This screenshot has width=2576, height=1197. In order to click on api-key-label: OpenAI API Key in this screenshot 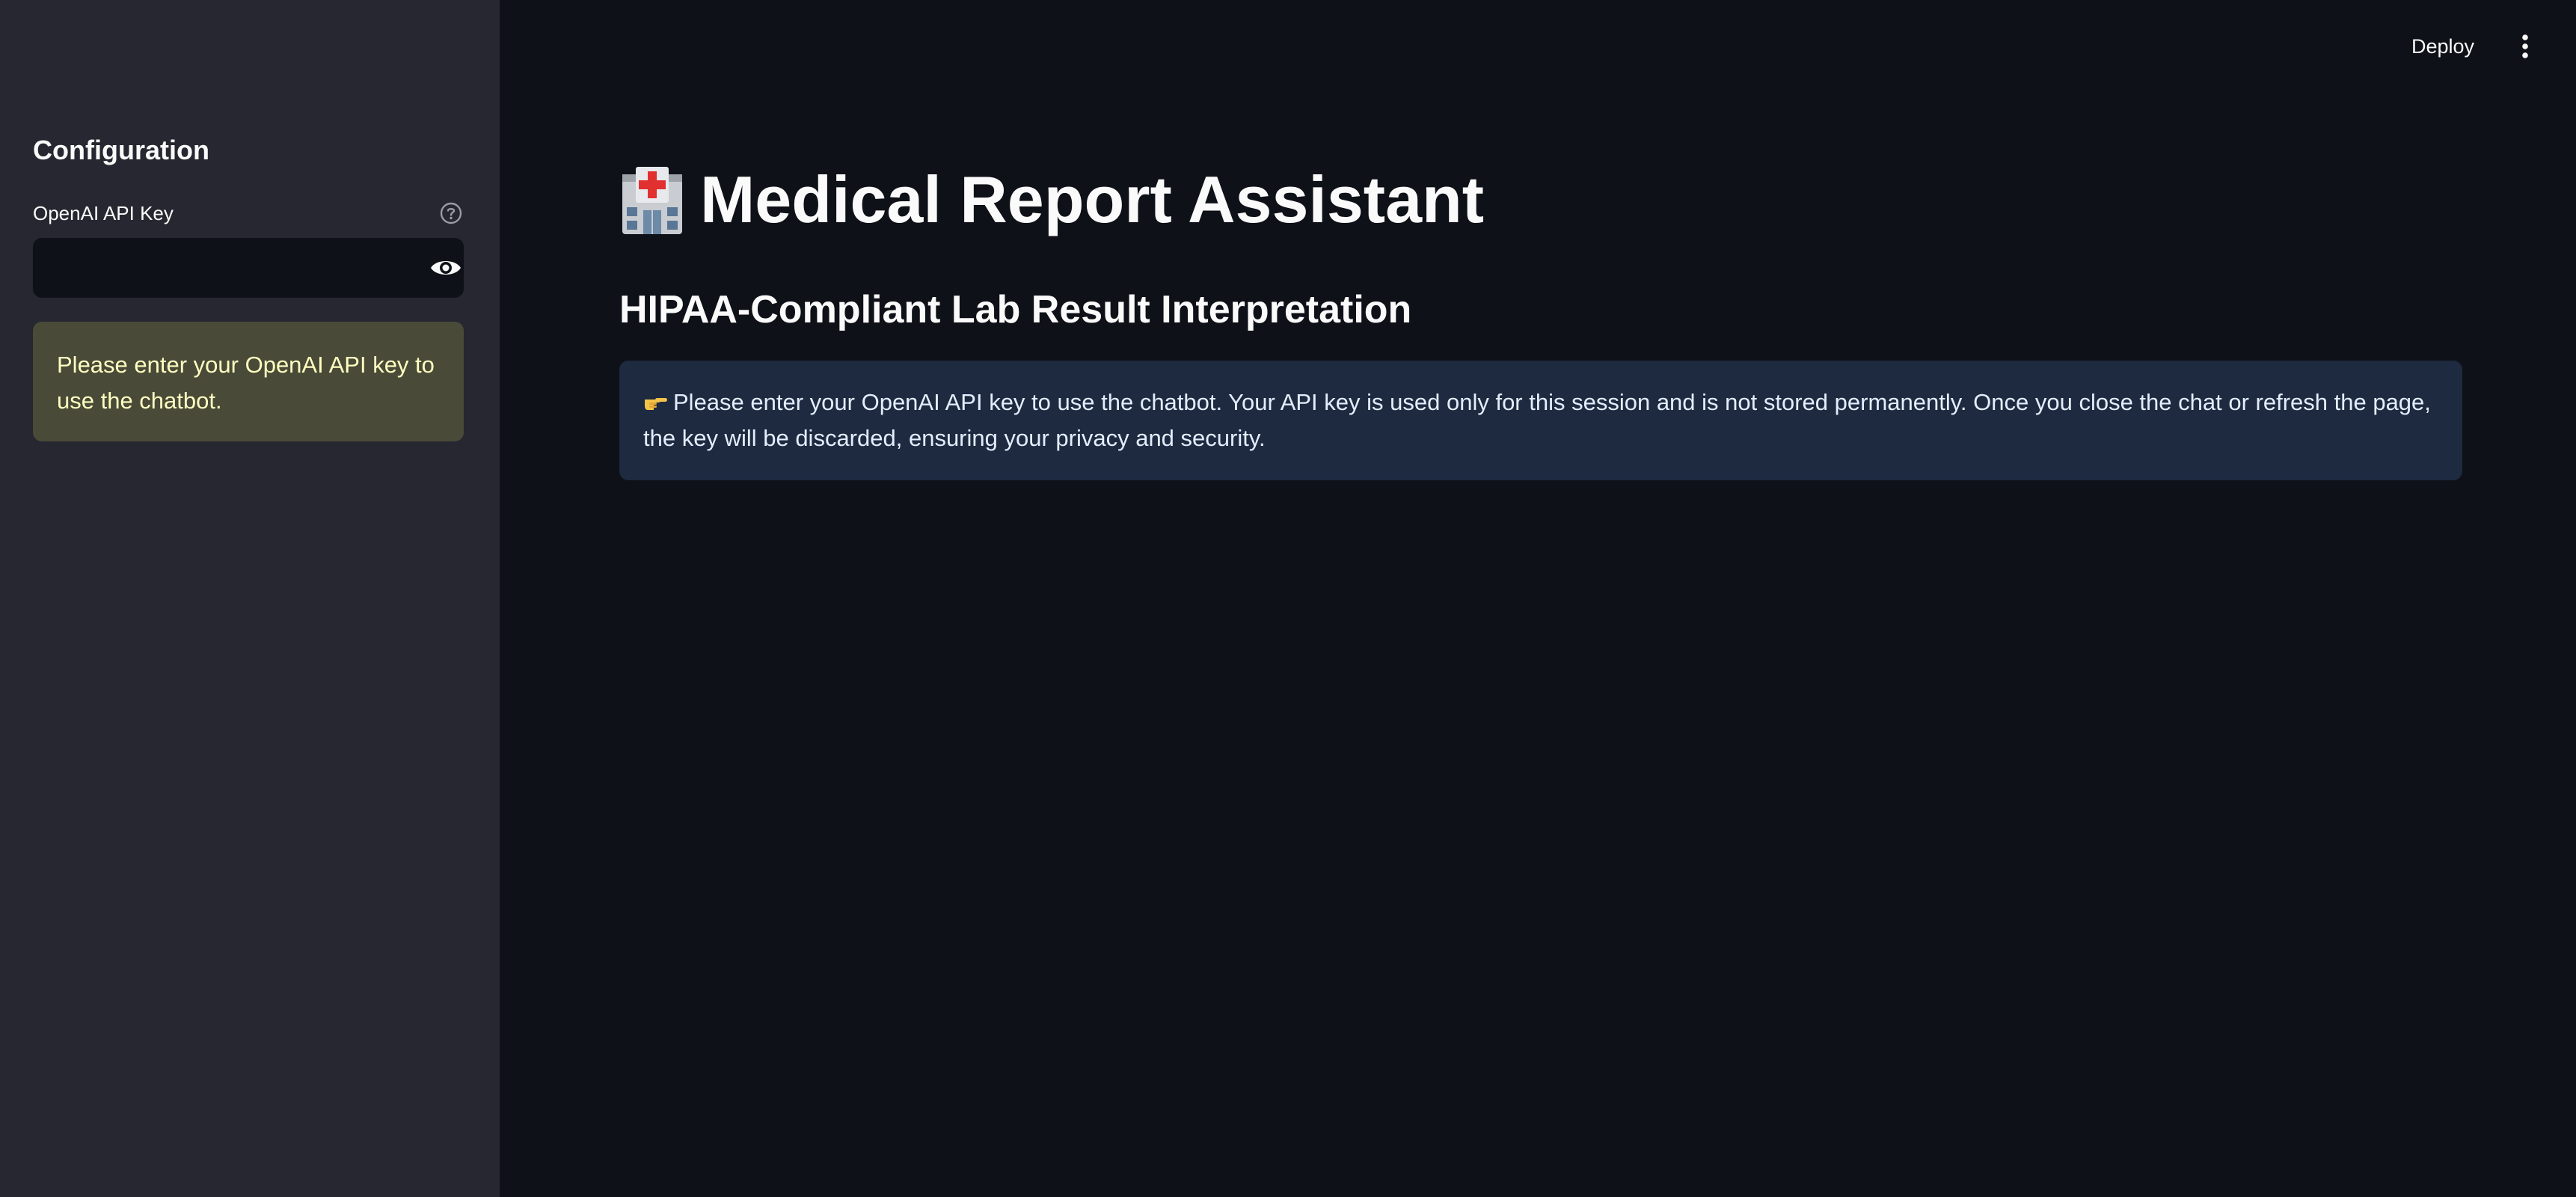, I will do `click(103, 213)`.